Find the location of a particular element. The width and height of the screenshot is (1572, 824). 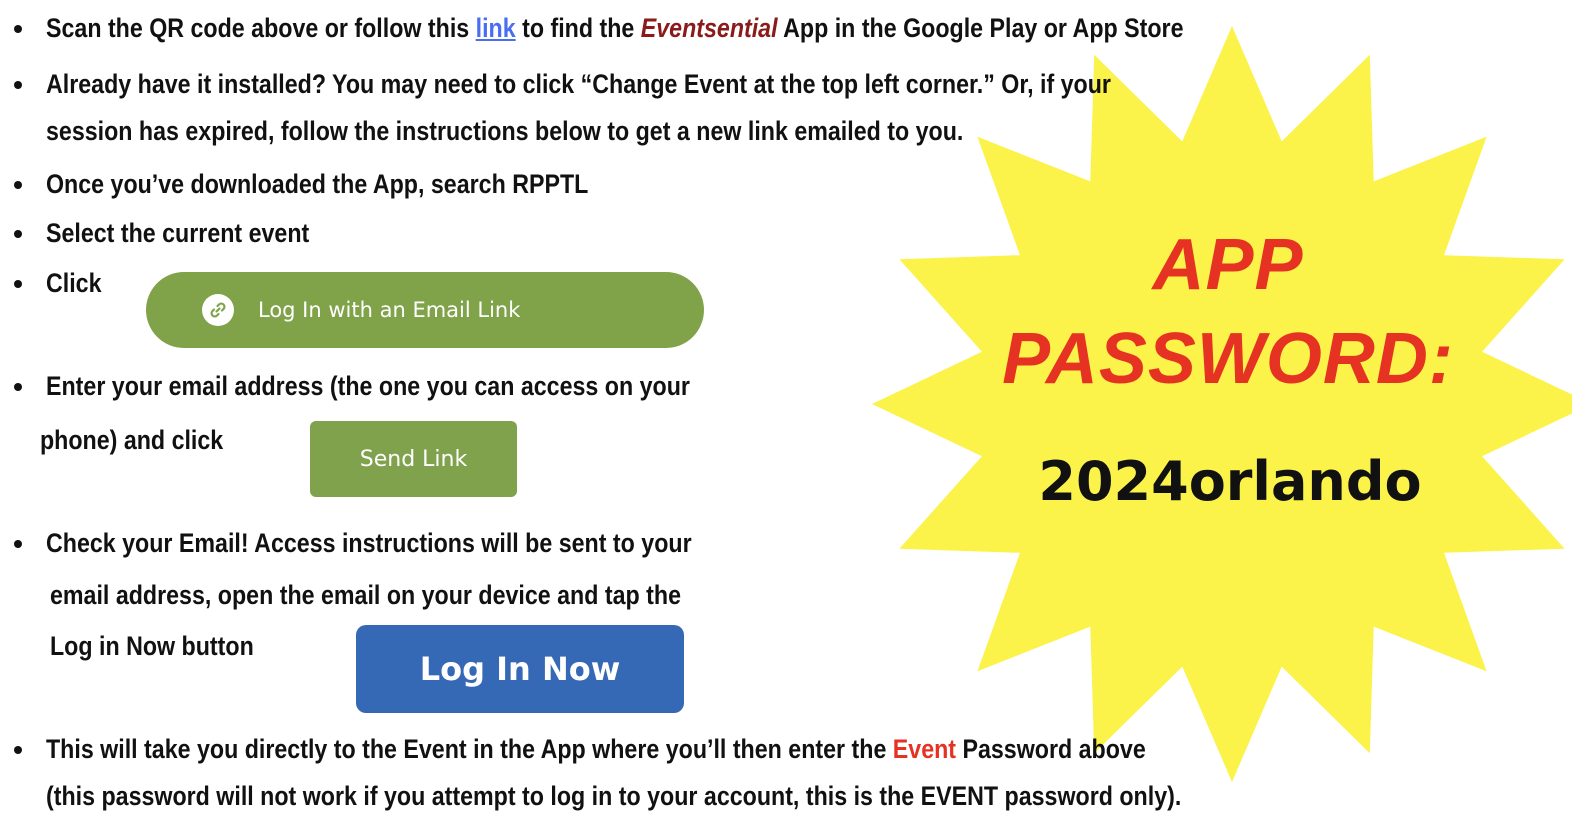

event-word: Event is located at coordinates (924, 749).